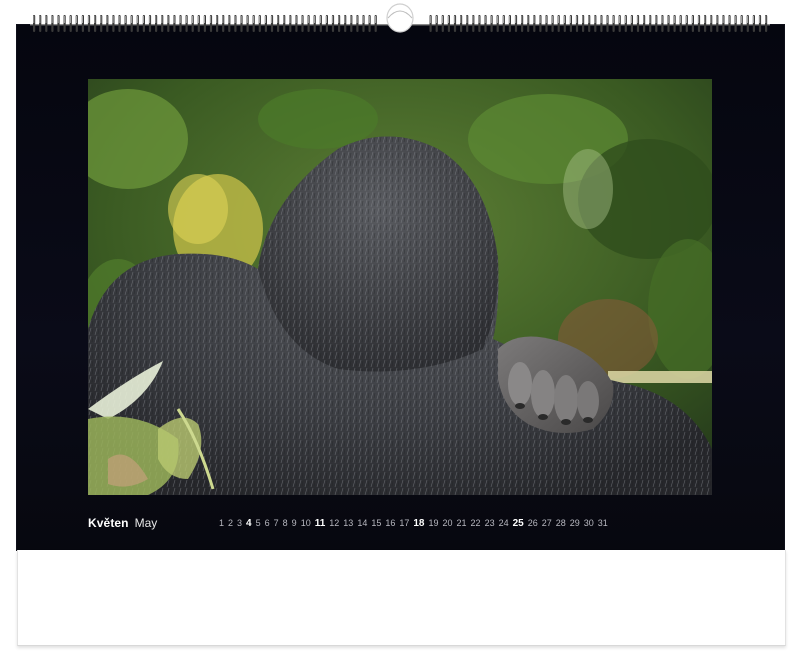  I want to click on day-number: 13, so click(348, 523).